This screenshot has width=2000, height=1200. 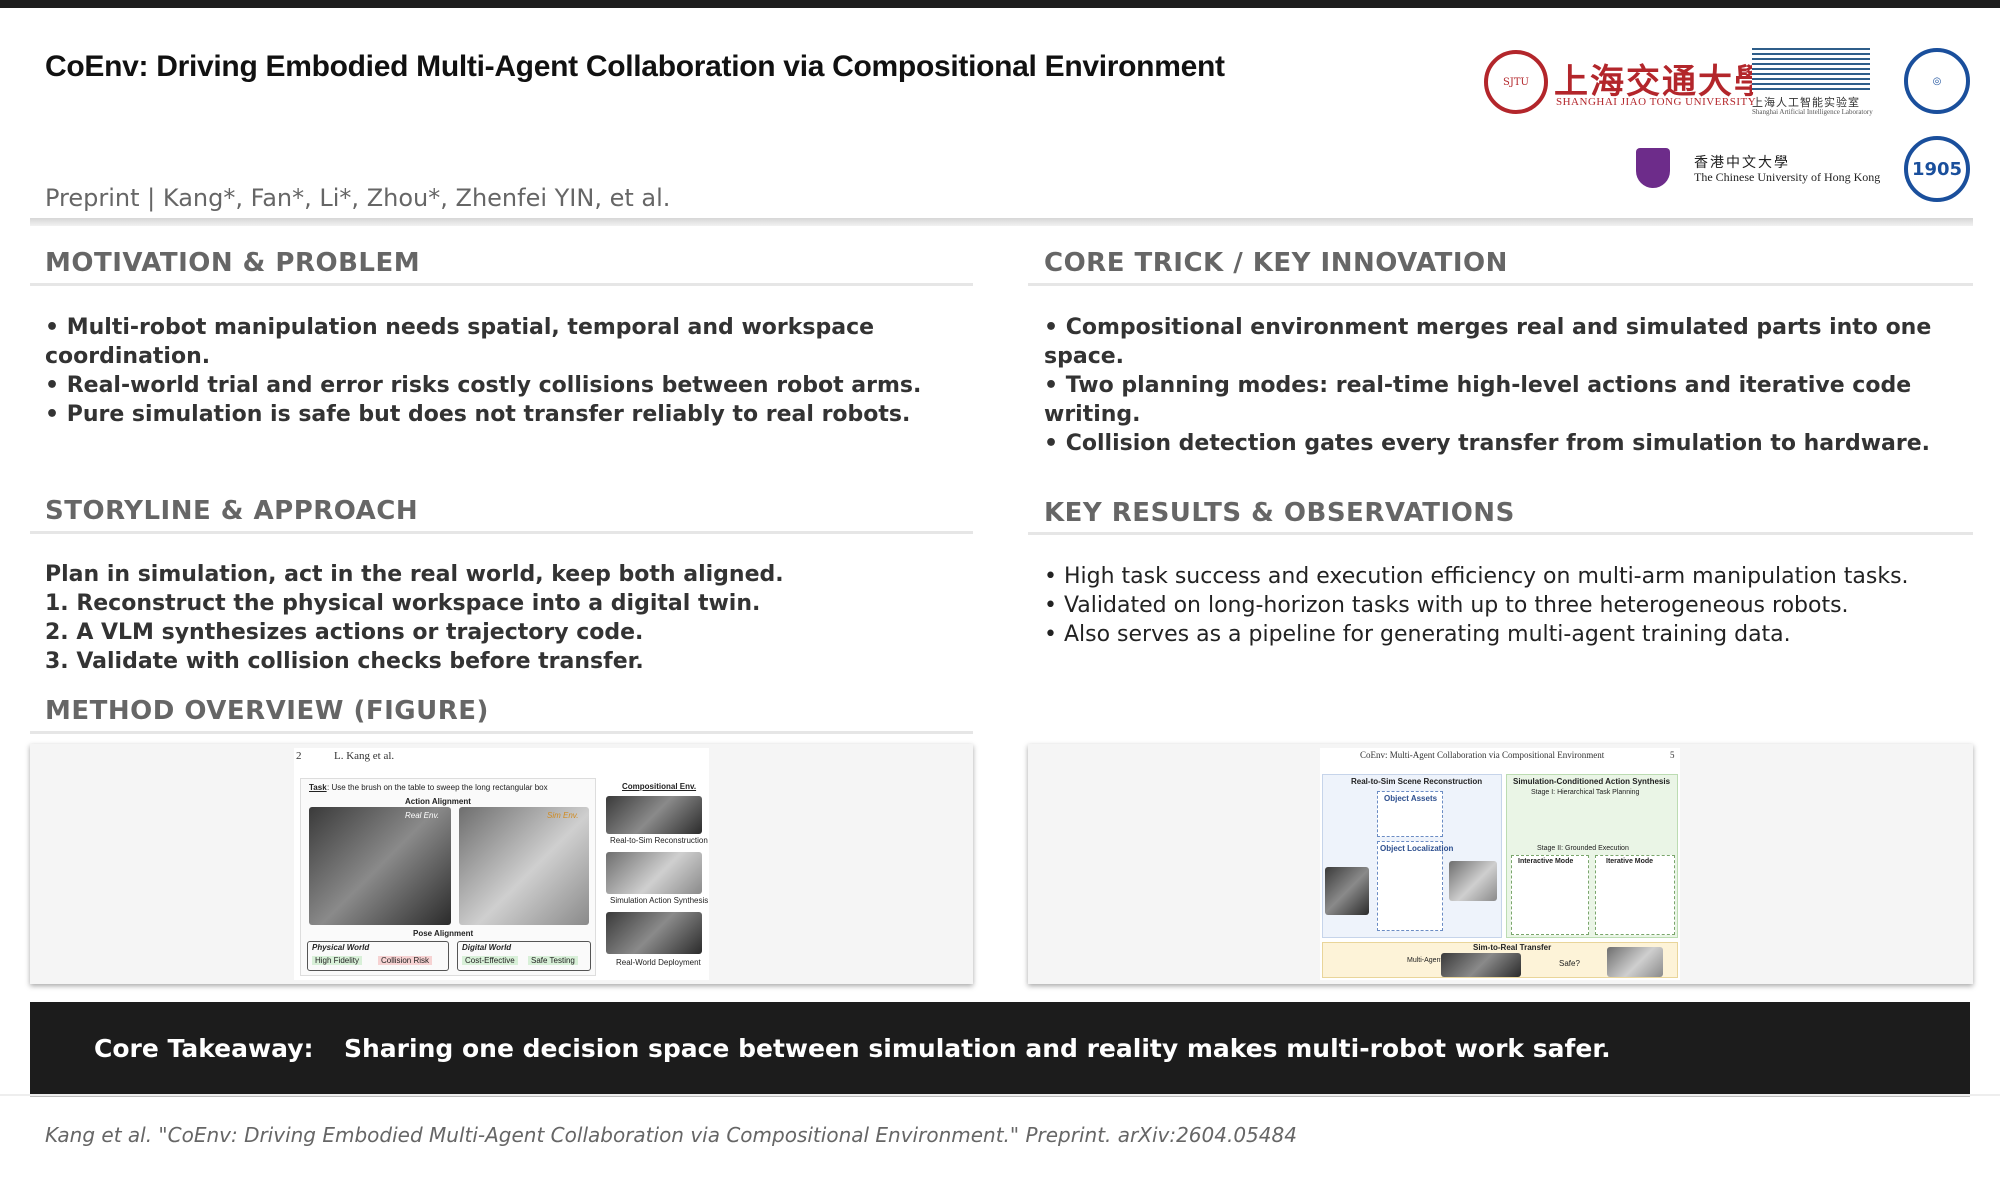 What do you see at coordinates (501, 732) in the screenshot?
I see `method-rule` at bounding box center [501, 732].